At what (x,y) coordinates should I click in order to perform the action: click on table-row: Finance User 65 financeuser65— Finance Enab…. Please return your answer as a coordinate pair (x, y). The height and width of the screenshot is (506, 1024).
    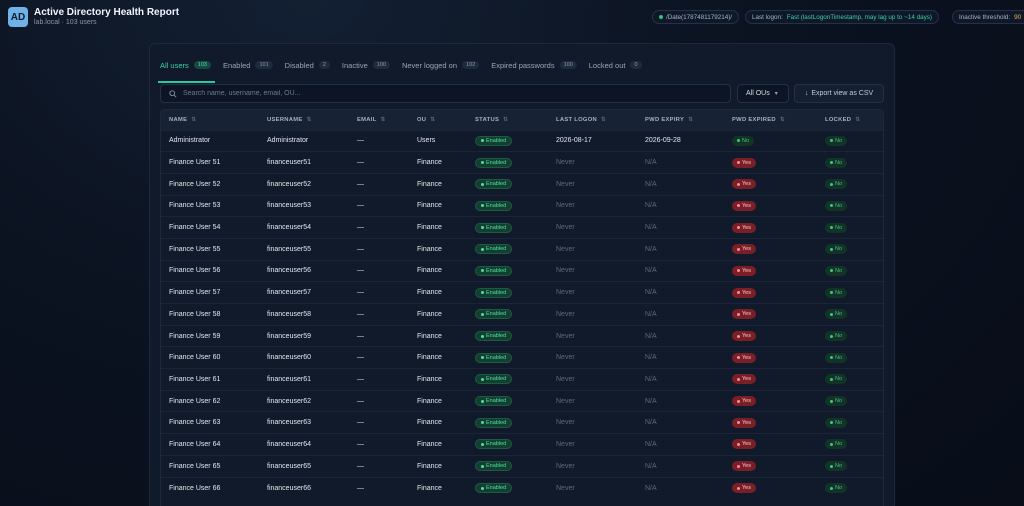
    Looking at the image, I should click on (522, 465).